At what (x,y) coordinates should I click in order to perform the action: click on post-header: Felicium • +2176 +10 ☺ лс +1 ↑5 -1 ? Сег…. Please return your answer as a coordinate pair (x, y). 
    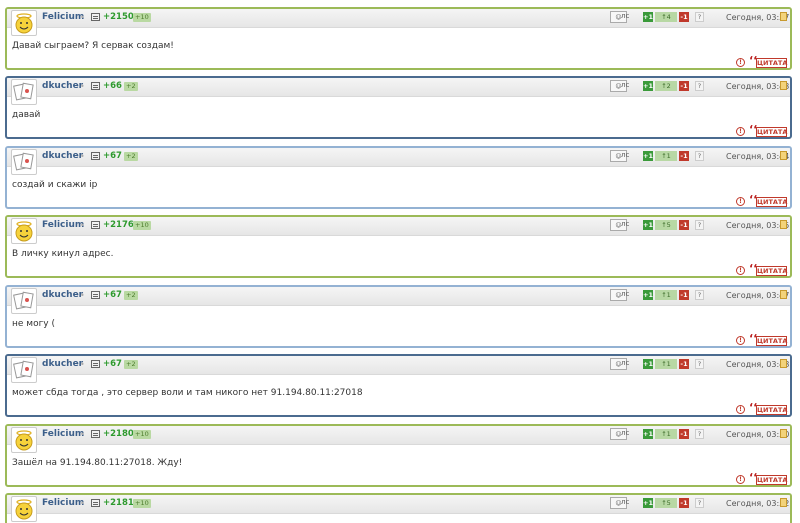
    Looking at the image, I should click on (398, 230).